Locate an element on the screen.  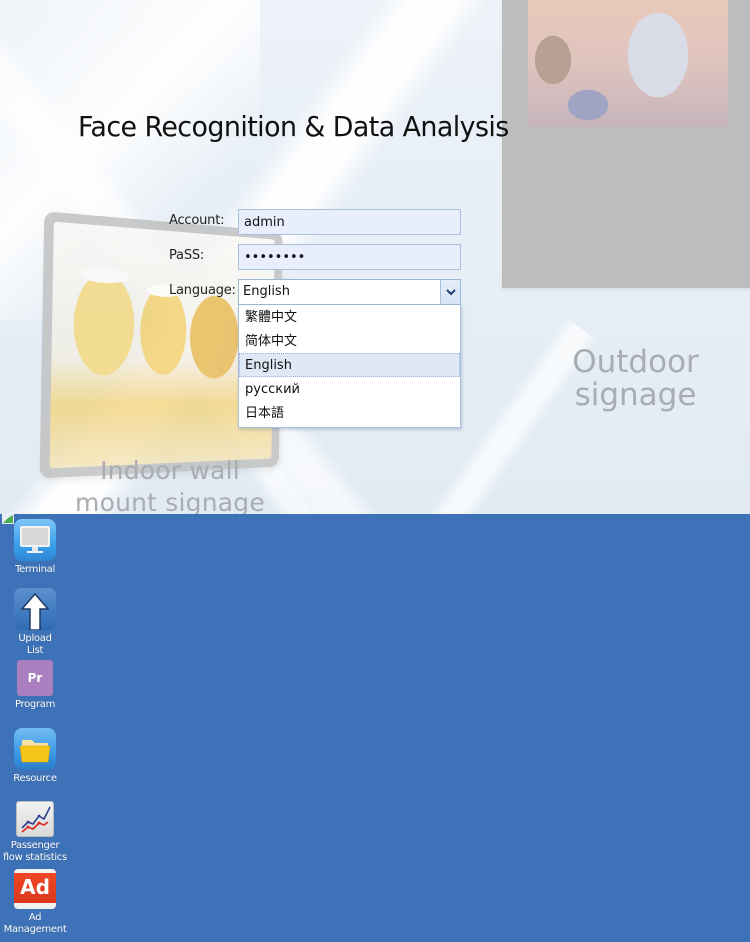
language-option: 简体中文 is located at coordinates (349, 341).